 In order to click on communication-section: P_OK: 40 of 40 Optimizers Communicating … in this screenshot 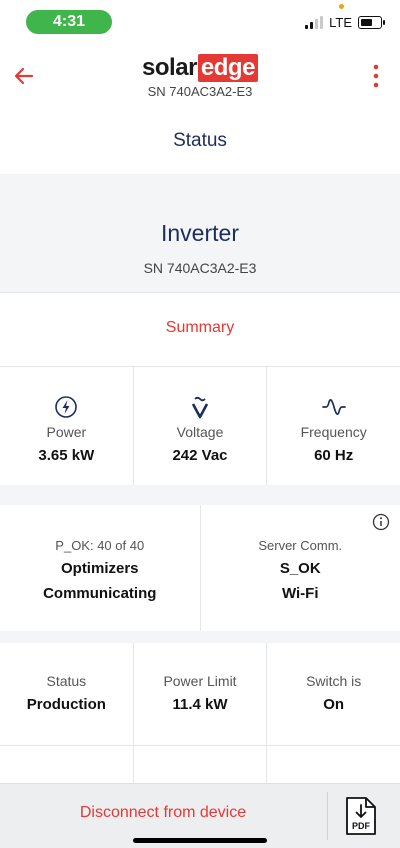, I will do `click(200, 568)`.